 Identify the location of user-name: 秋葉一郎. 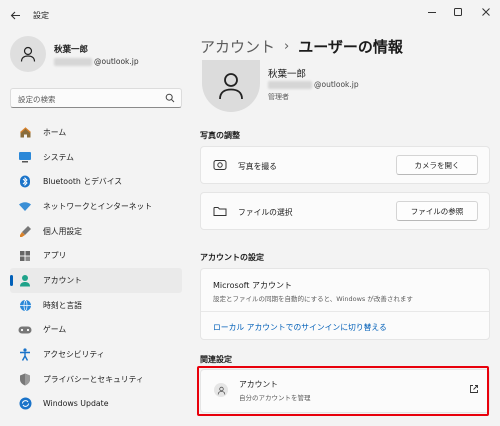
(287, 74).